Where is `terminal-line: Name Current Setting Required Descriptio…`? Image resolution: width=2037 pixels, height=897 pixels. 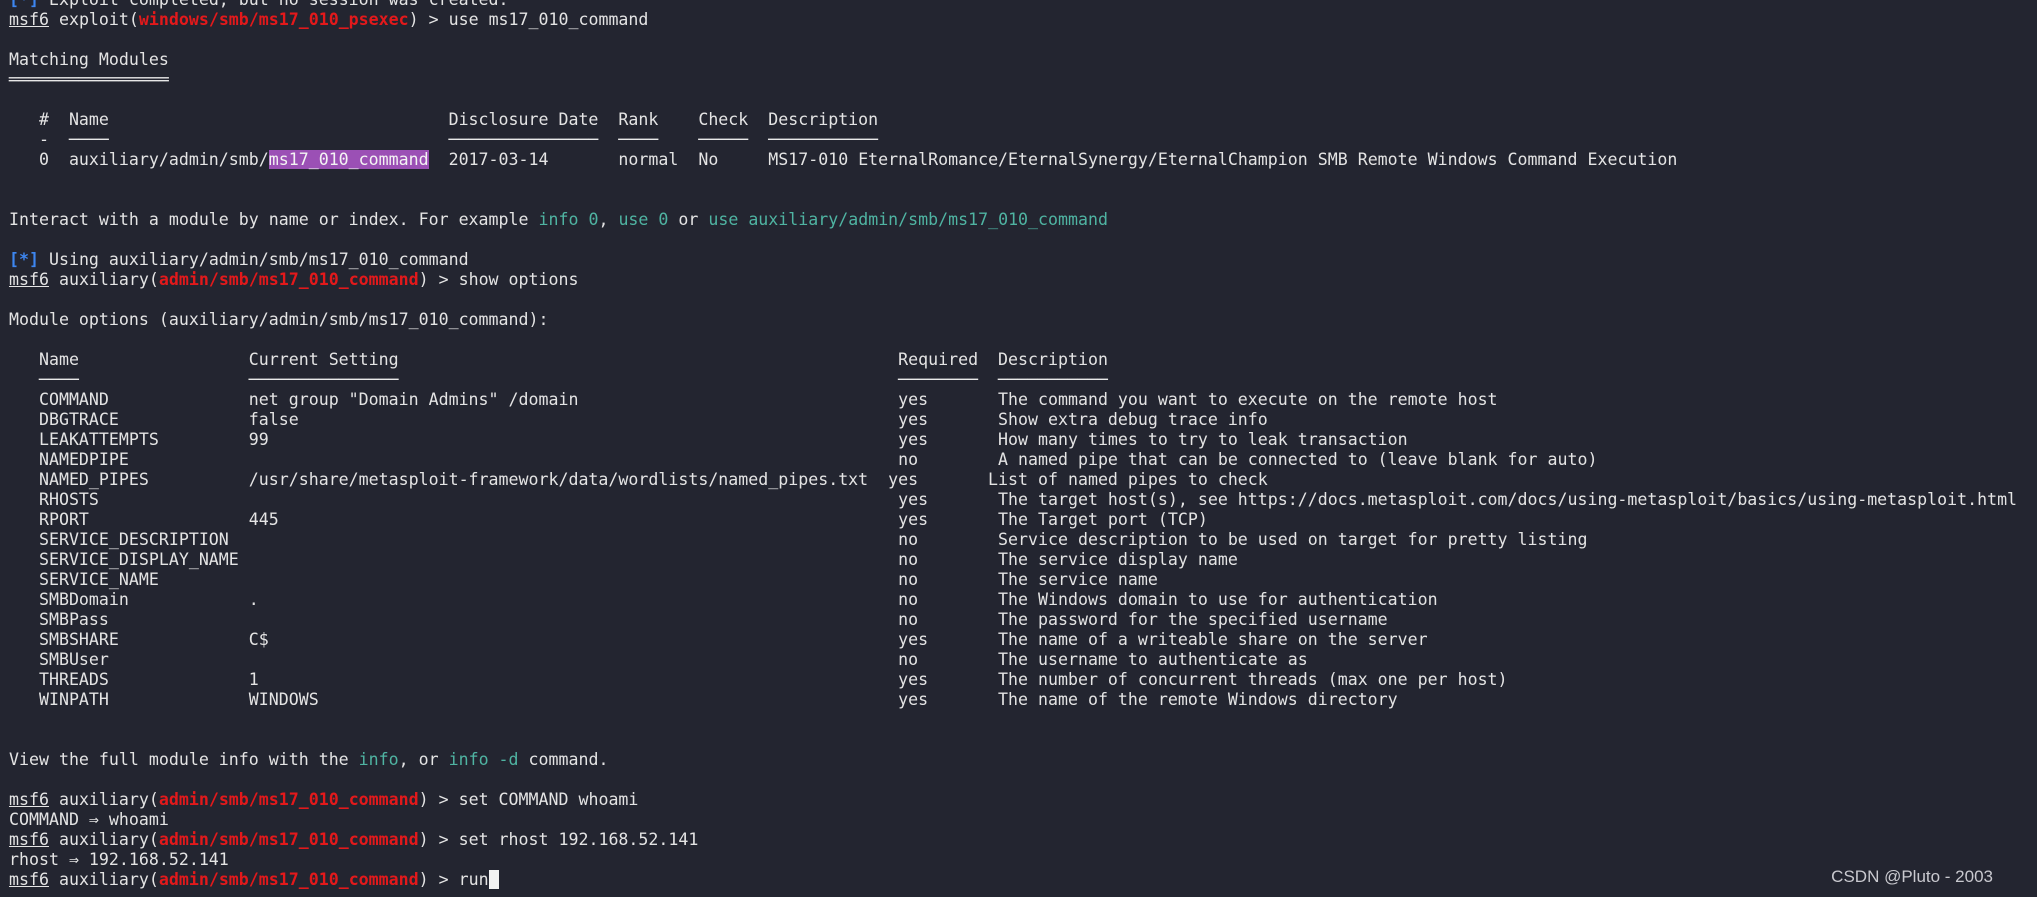
terminal-line: Name Current Setting Required Descriptio… is located at coordinates (1013, 360).